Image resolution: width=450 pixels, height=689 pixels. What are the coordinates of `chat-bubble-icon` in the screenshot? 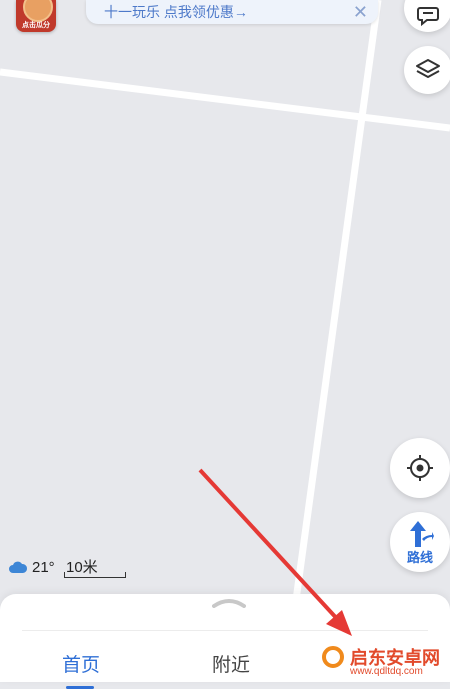 It's located at (428, 17).